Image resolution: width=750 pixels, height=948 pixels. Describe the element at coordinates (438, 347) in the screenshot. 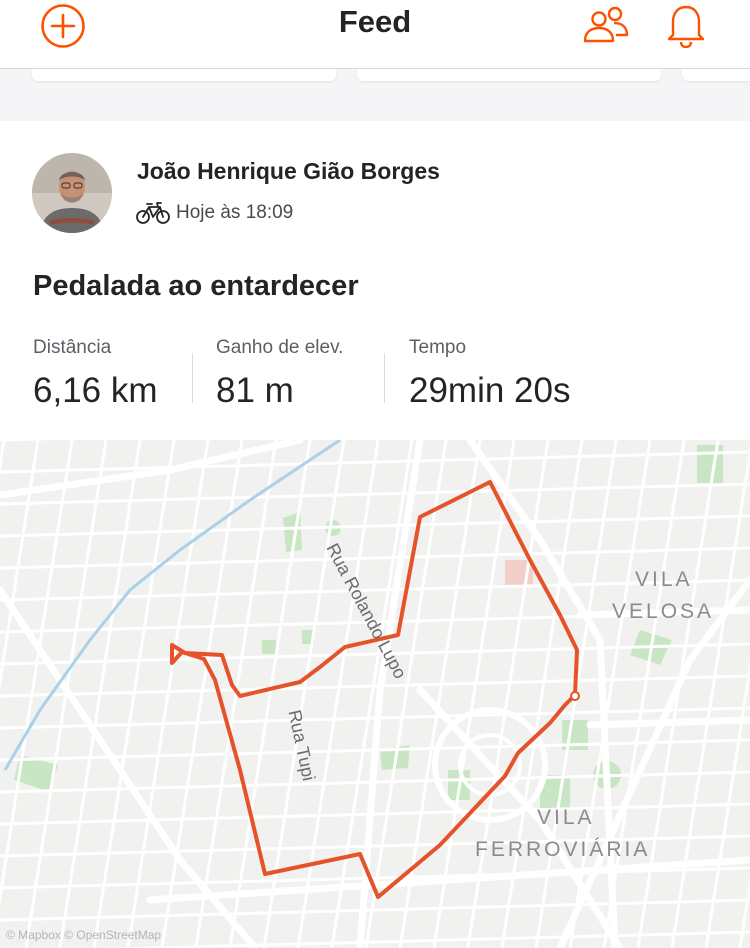

I see `stat-label: Tempo` at that location.